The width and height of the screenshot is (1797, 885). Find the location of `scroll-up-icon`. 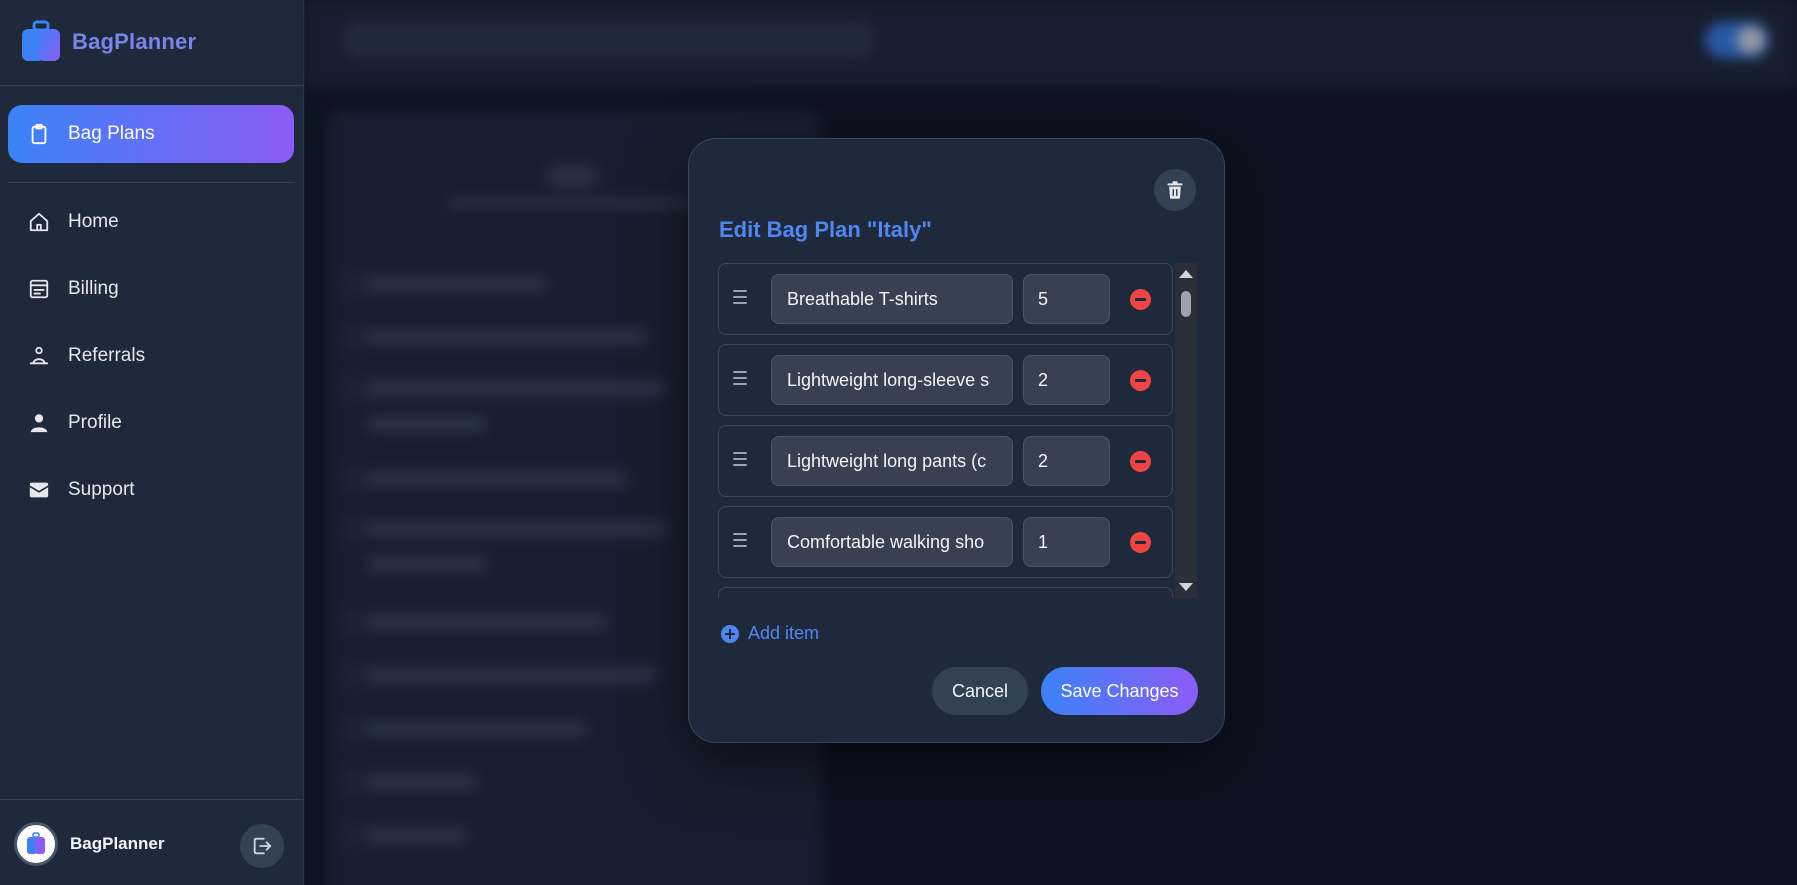

scroll-up-icon is located at coordinates (1186, 274).